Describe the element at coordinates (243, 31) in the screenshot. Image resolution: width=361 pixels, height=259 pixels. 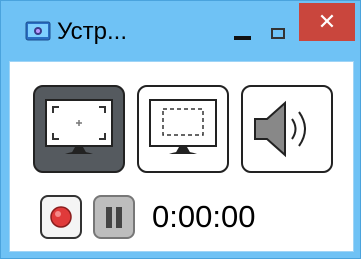
I see `minimize-button` at that location.